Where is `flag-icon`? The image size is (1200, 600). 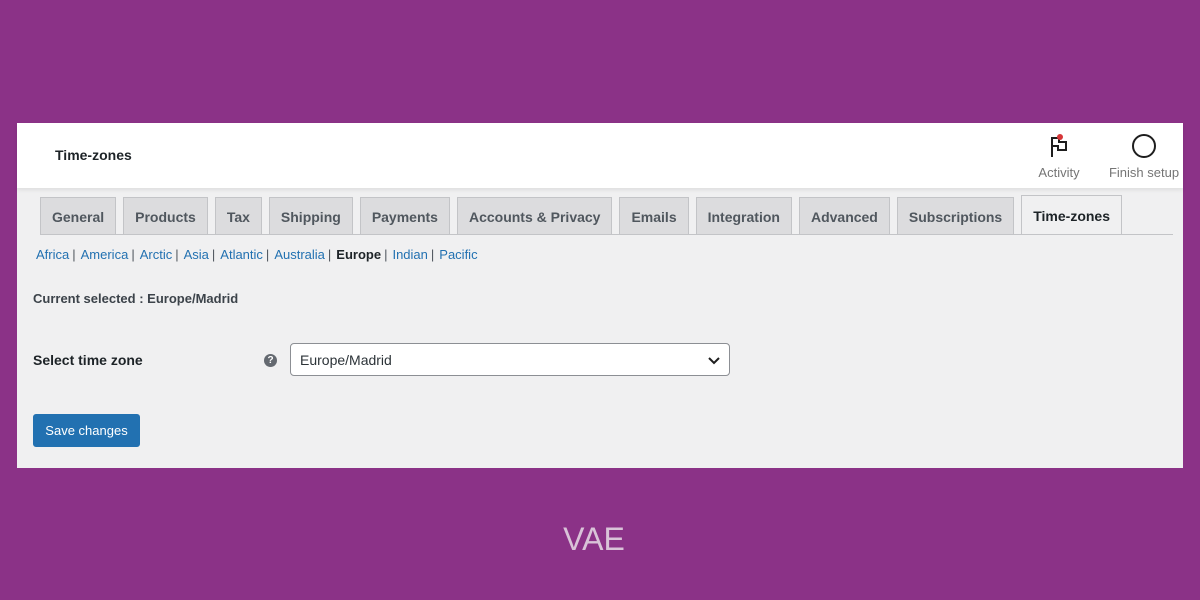 flag-icon is located at coordinates (1059, 147).